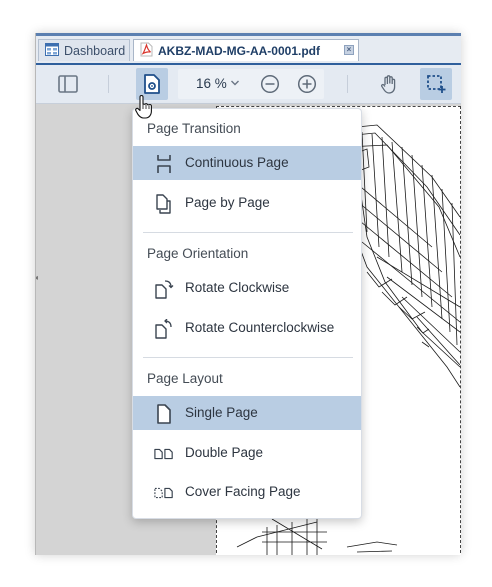 This screenshot has height=587, width=492. I want to click on tab-dashboard-label: Dashboard, so click(95, 50).